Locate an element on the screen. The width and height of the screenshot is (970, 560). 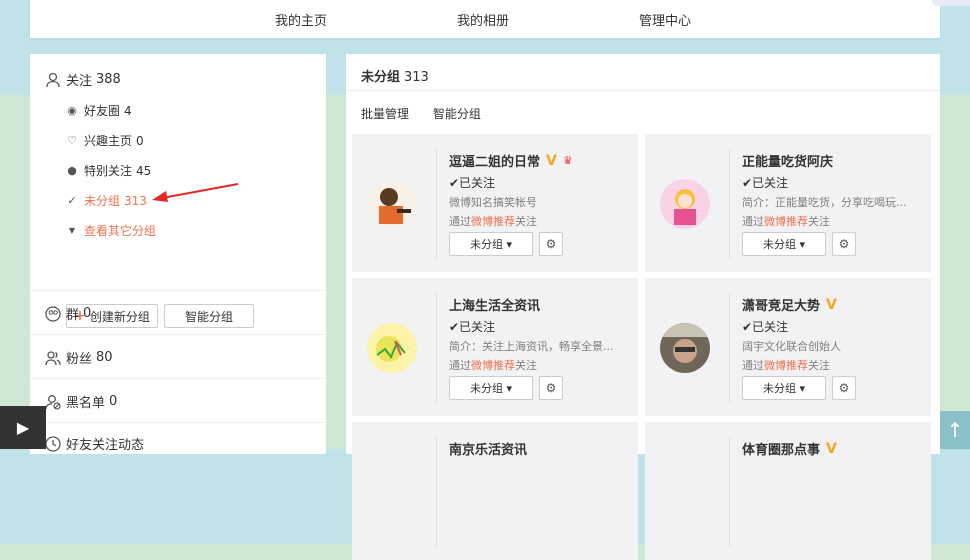
nav-admin-center: 管理中心 is located at coordinates (665, 19).